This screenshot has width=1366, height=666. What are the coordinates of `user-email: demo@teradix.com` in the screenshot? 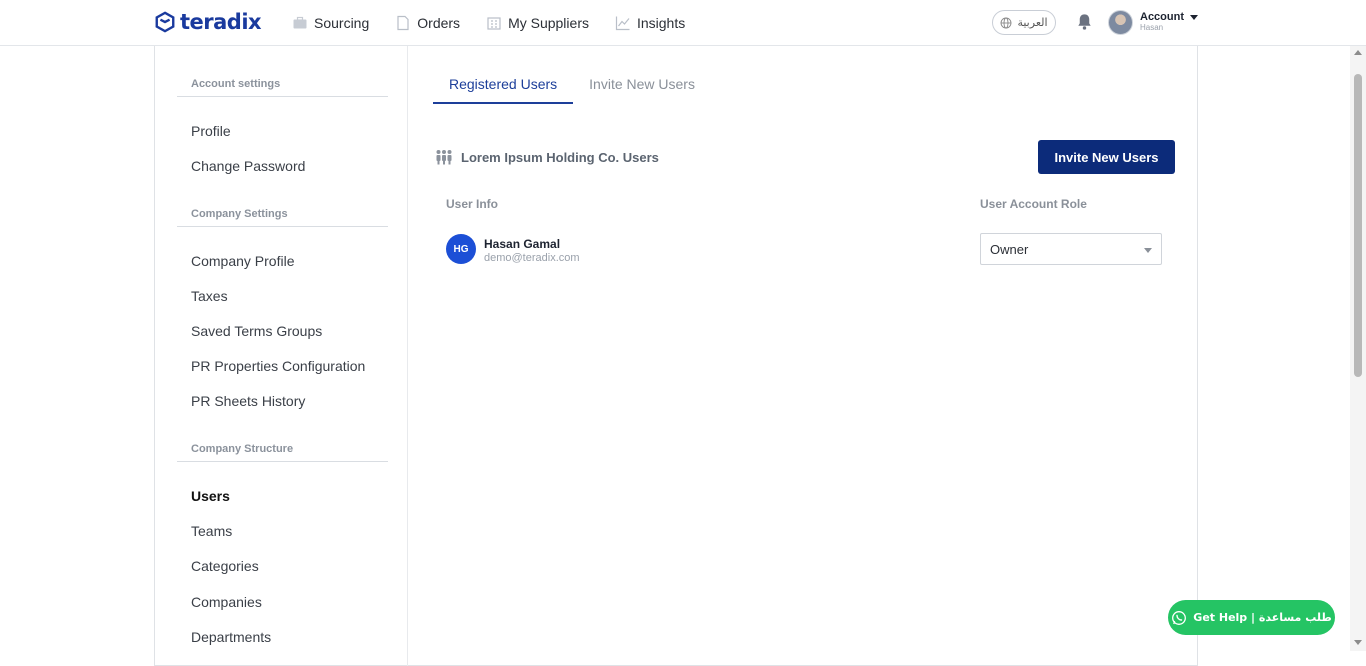 It's located at (532, 258).